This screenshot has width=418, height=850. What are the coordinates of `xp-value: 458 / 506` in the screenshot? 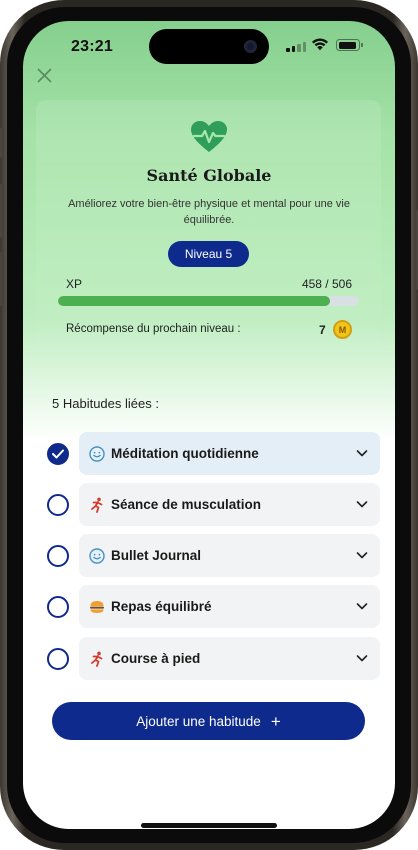 It's located at (326, 284).